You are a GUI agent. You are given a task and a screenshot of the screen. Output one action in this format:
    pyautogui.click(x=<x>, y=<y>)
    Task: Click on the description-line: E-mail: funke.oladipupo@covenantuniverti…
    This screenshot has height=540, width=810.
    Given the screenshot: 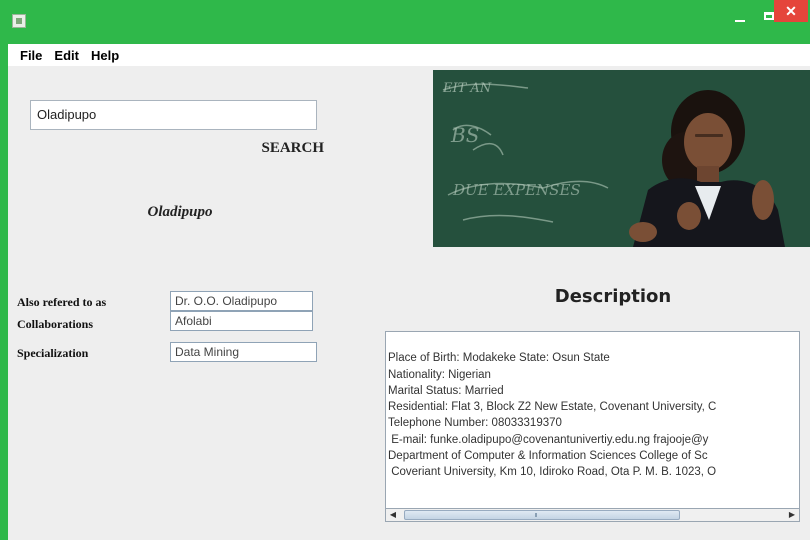 What is the action you would take?
    pyautogui.click(x=548, y=439)
    